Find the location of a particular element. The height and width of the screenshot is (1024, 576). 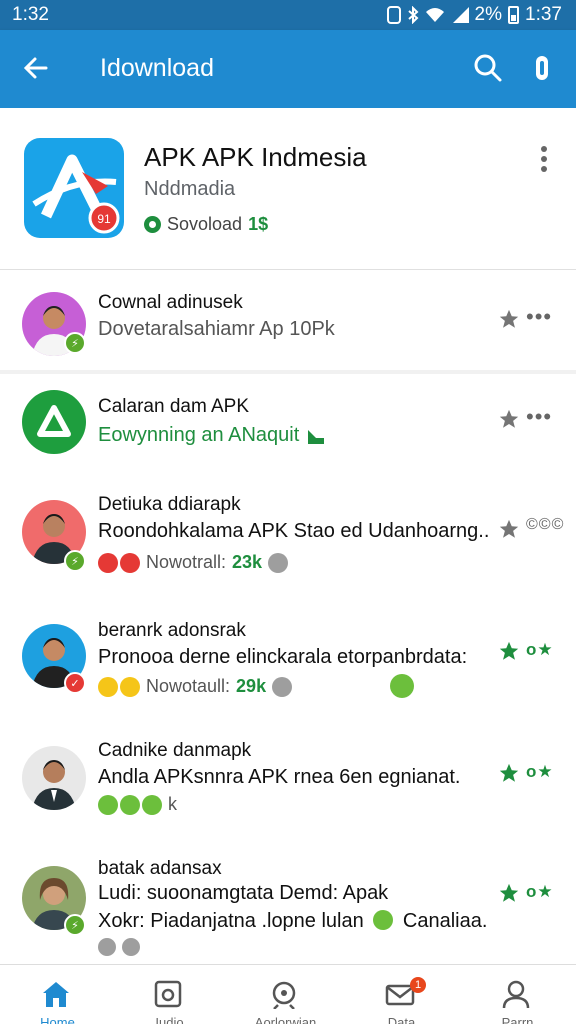

app-menu-icon is located at coordinates (544, 159).